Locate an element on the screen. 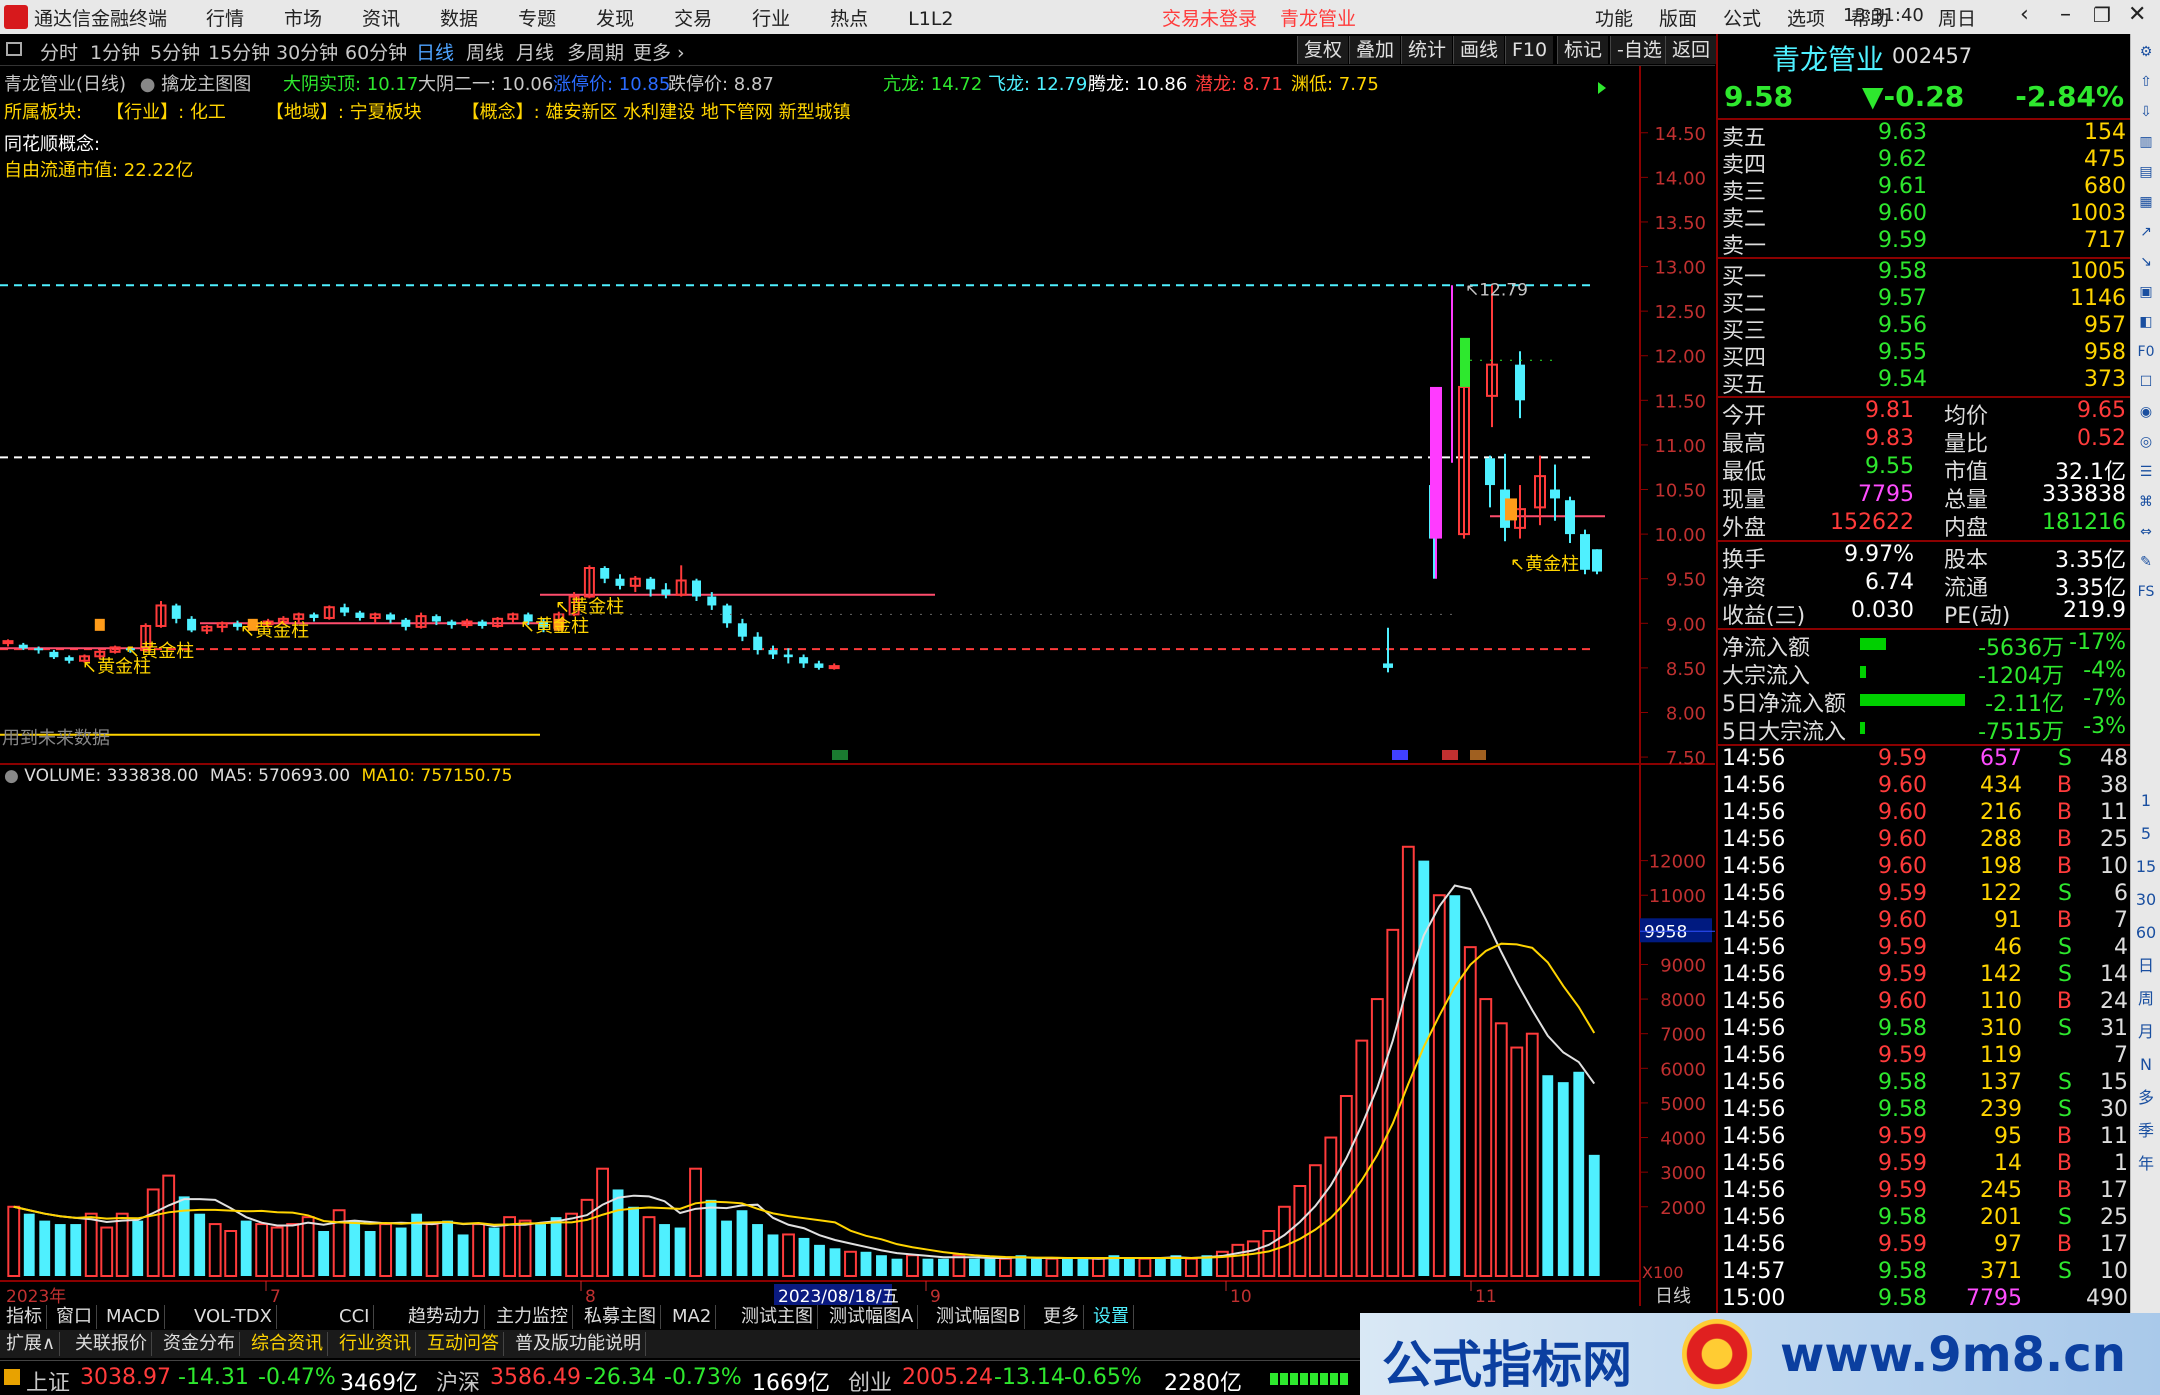 The height and width of the screenshot is (1395, 2160). indicator-tab: CCI is located at coordinates (355, 1317).